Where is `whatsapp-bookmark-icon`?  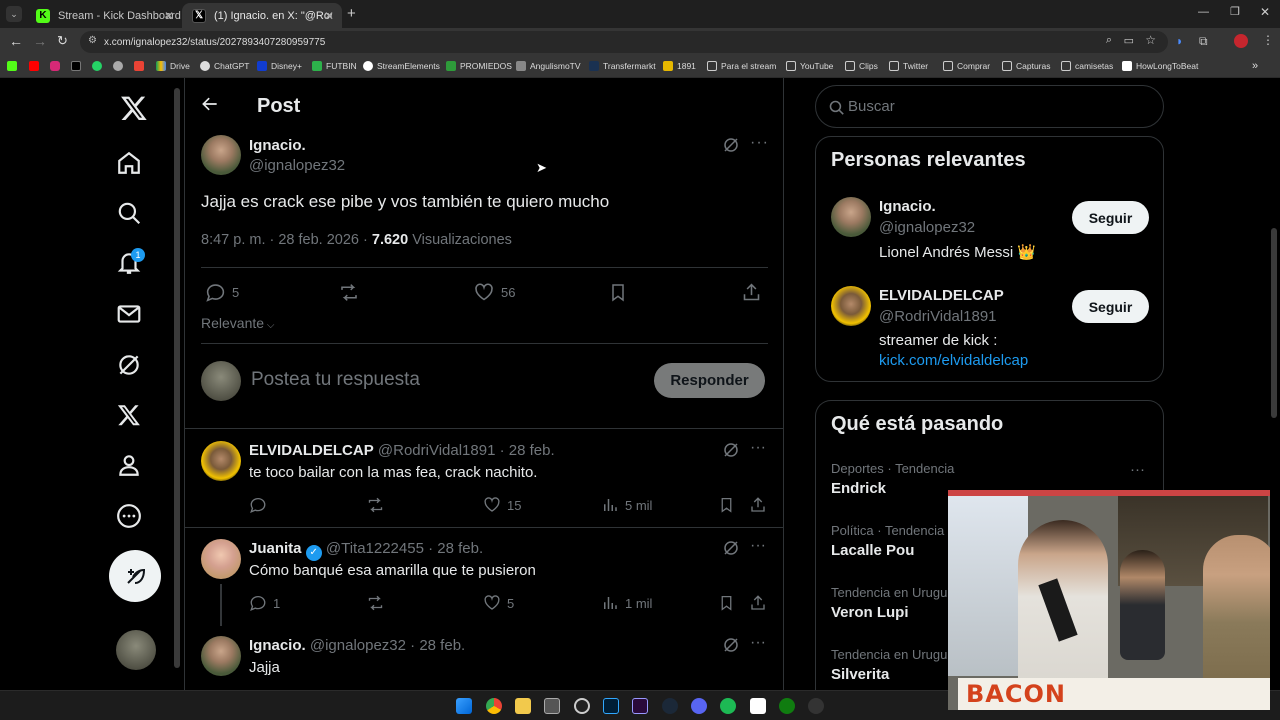
whatsapp-bookmark-icon is located at coordinates (99, 66).